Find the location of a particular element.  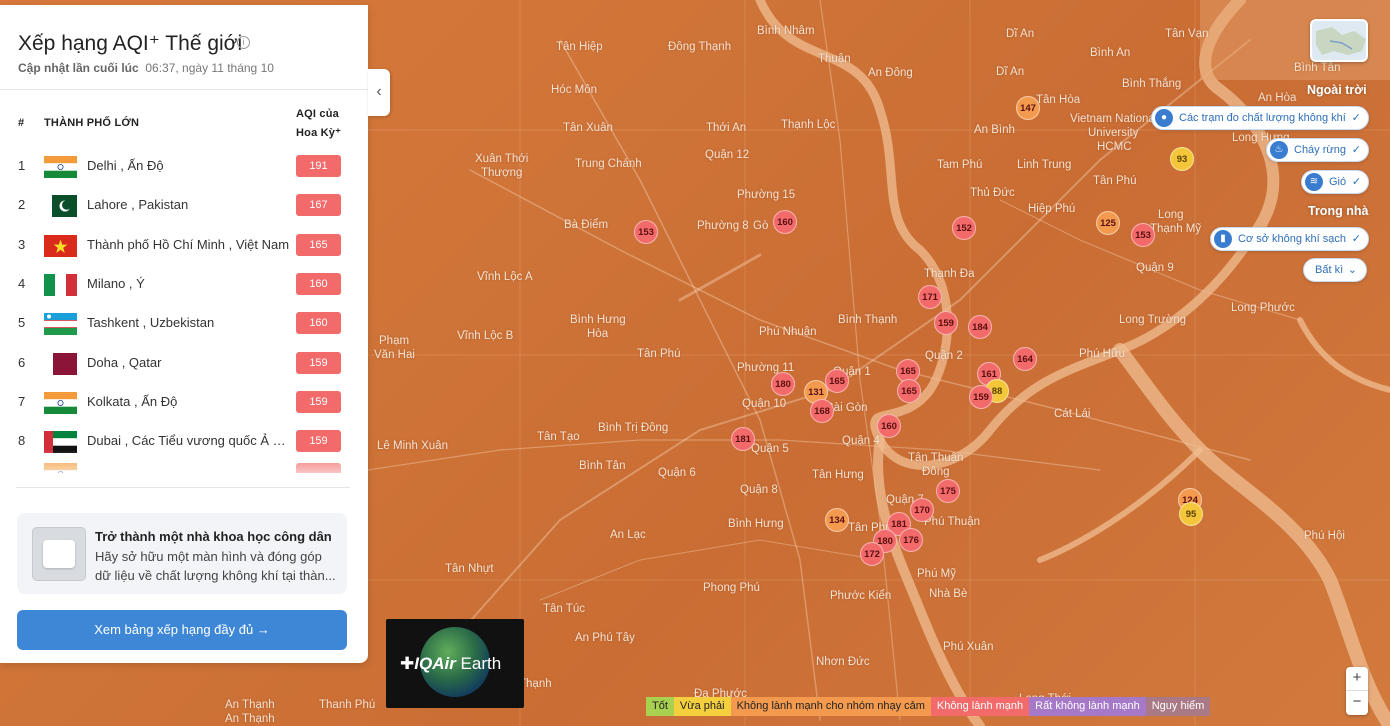

place-label: Tân Phú is located at coordinates (659, 354).